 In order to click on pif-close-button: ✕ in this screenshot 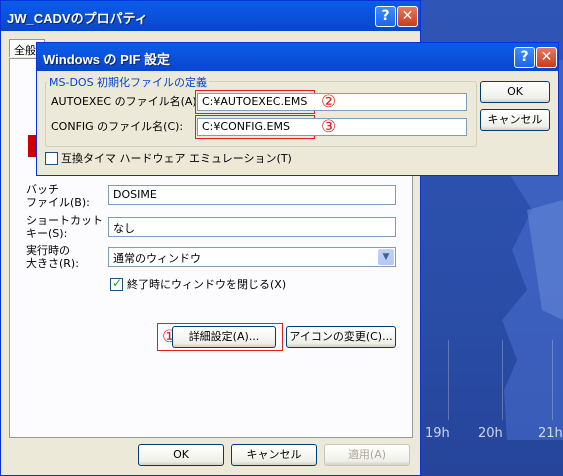, I will do `click(546, 57)`.